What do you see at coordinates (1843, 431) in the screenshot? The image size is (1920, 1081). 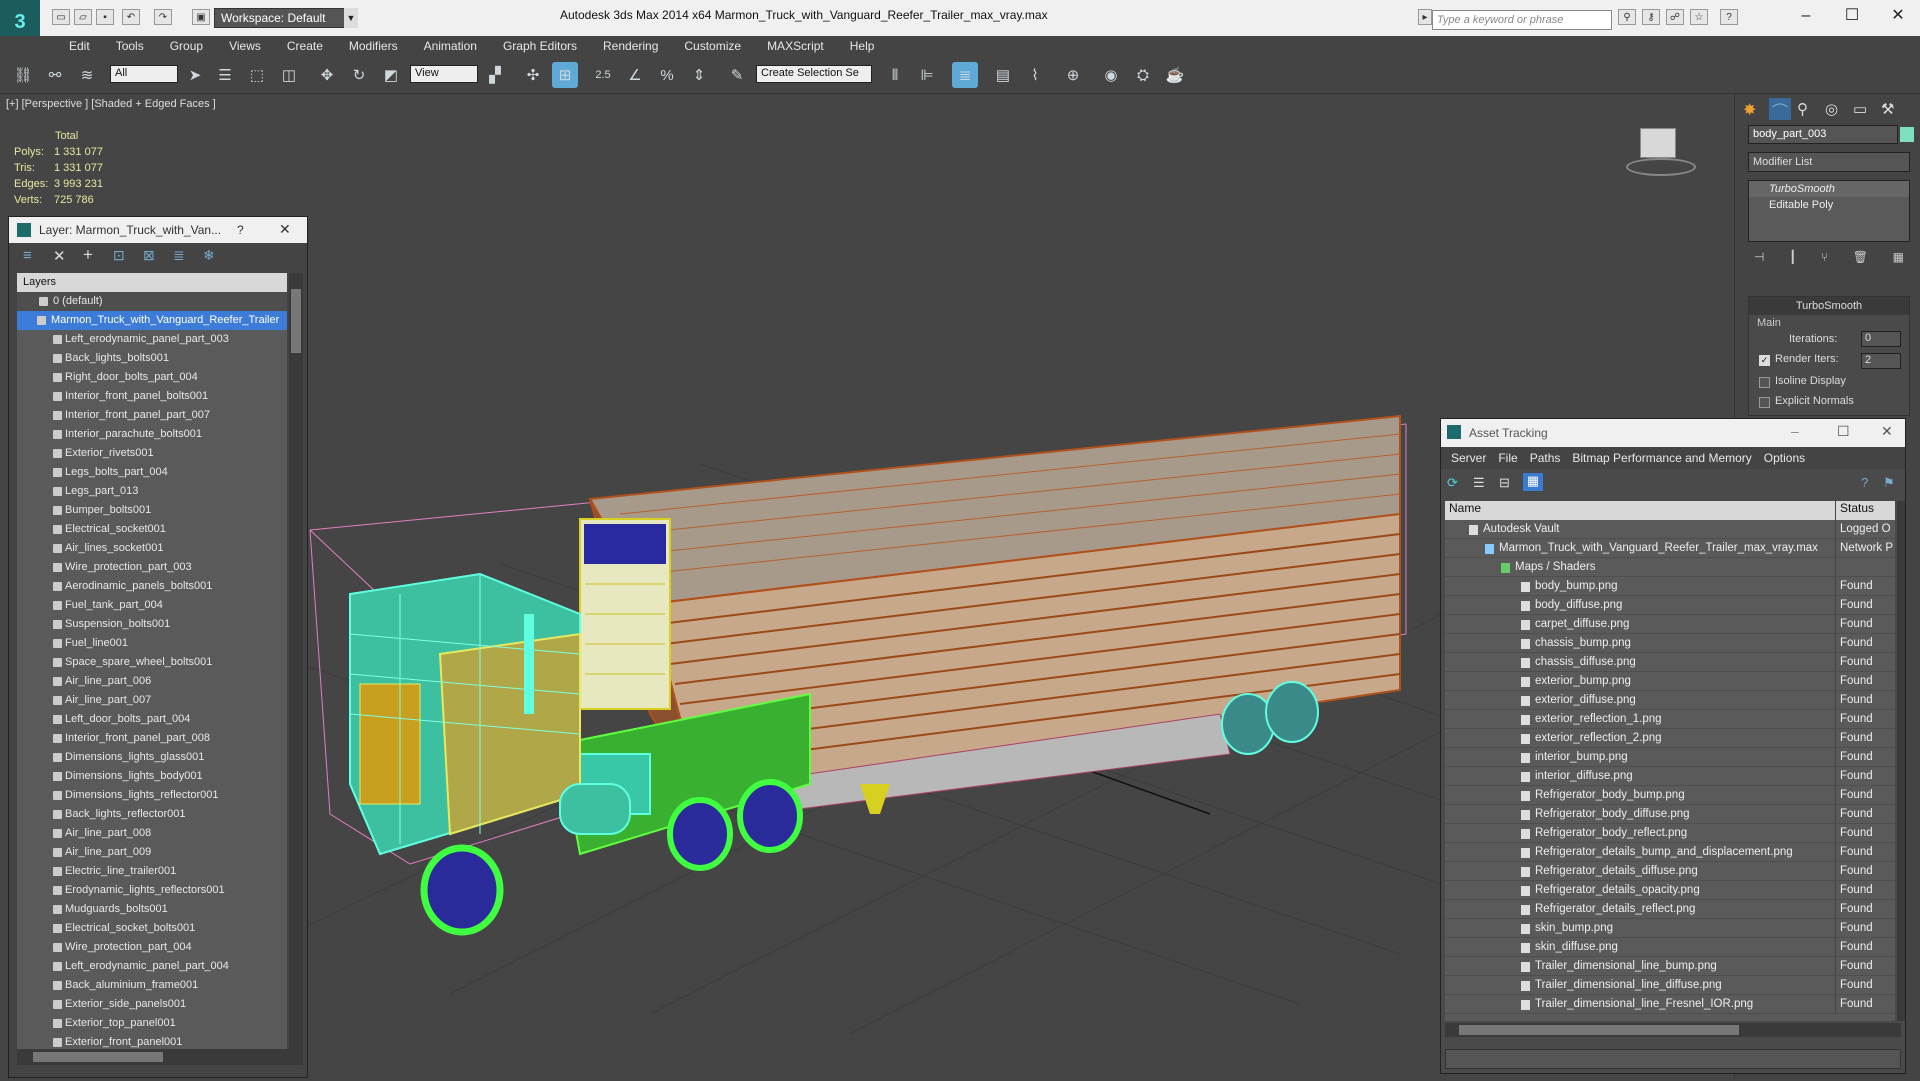 I see `maximize-button: ☐` at bounding box center [1843, 431].